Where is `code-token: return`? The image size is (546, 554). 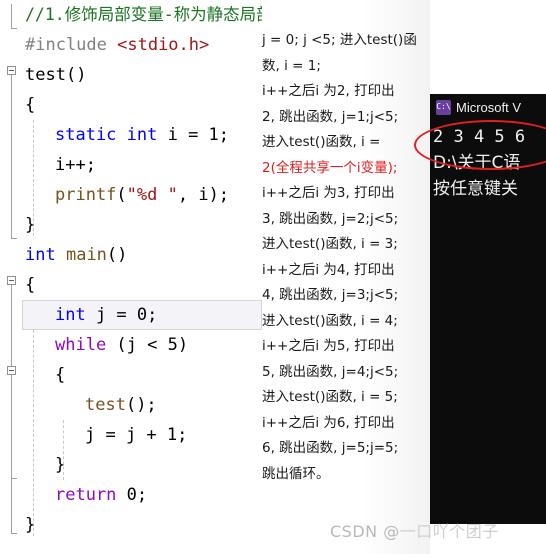
code-token: return is located at coordinates (86, 495).